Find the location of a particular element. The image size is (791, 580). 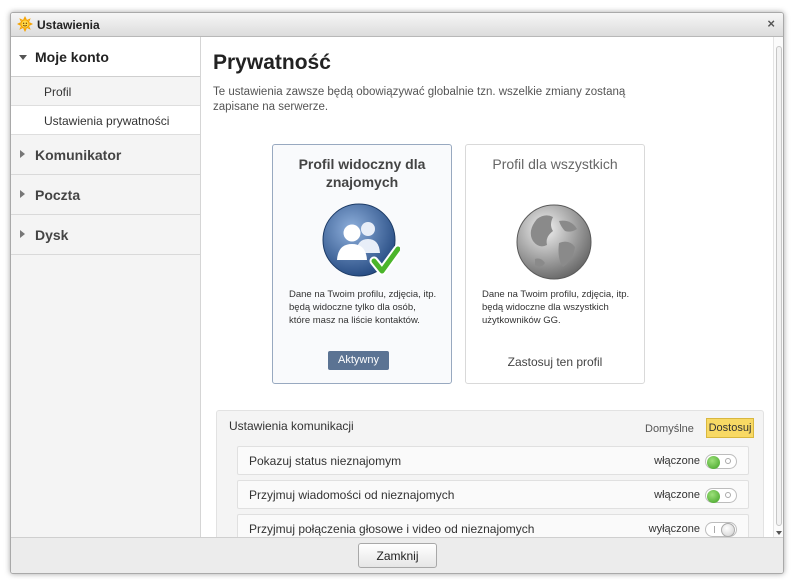

sidebar-group-komunikator: Komunikator is located at coordinates (105, 155).